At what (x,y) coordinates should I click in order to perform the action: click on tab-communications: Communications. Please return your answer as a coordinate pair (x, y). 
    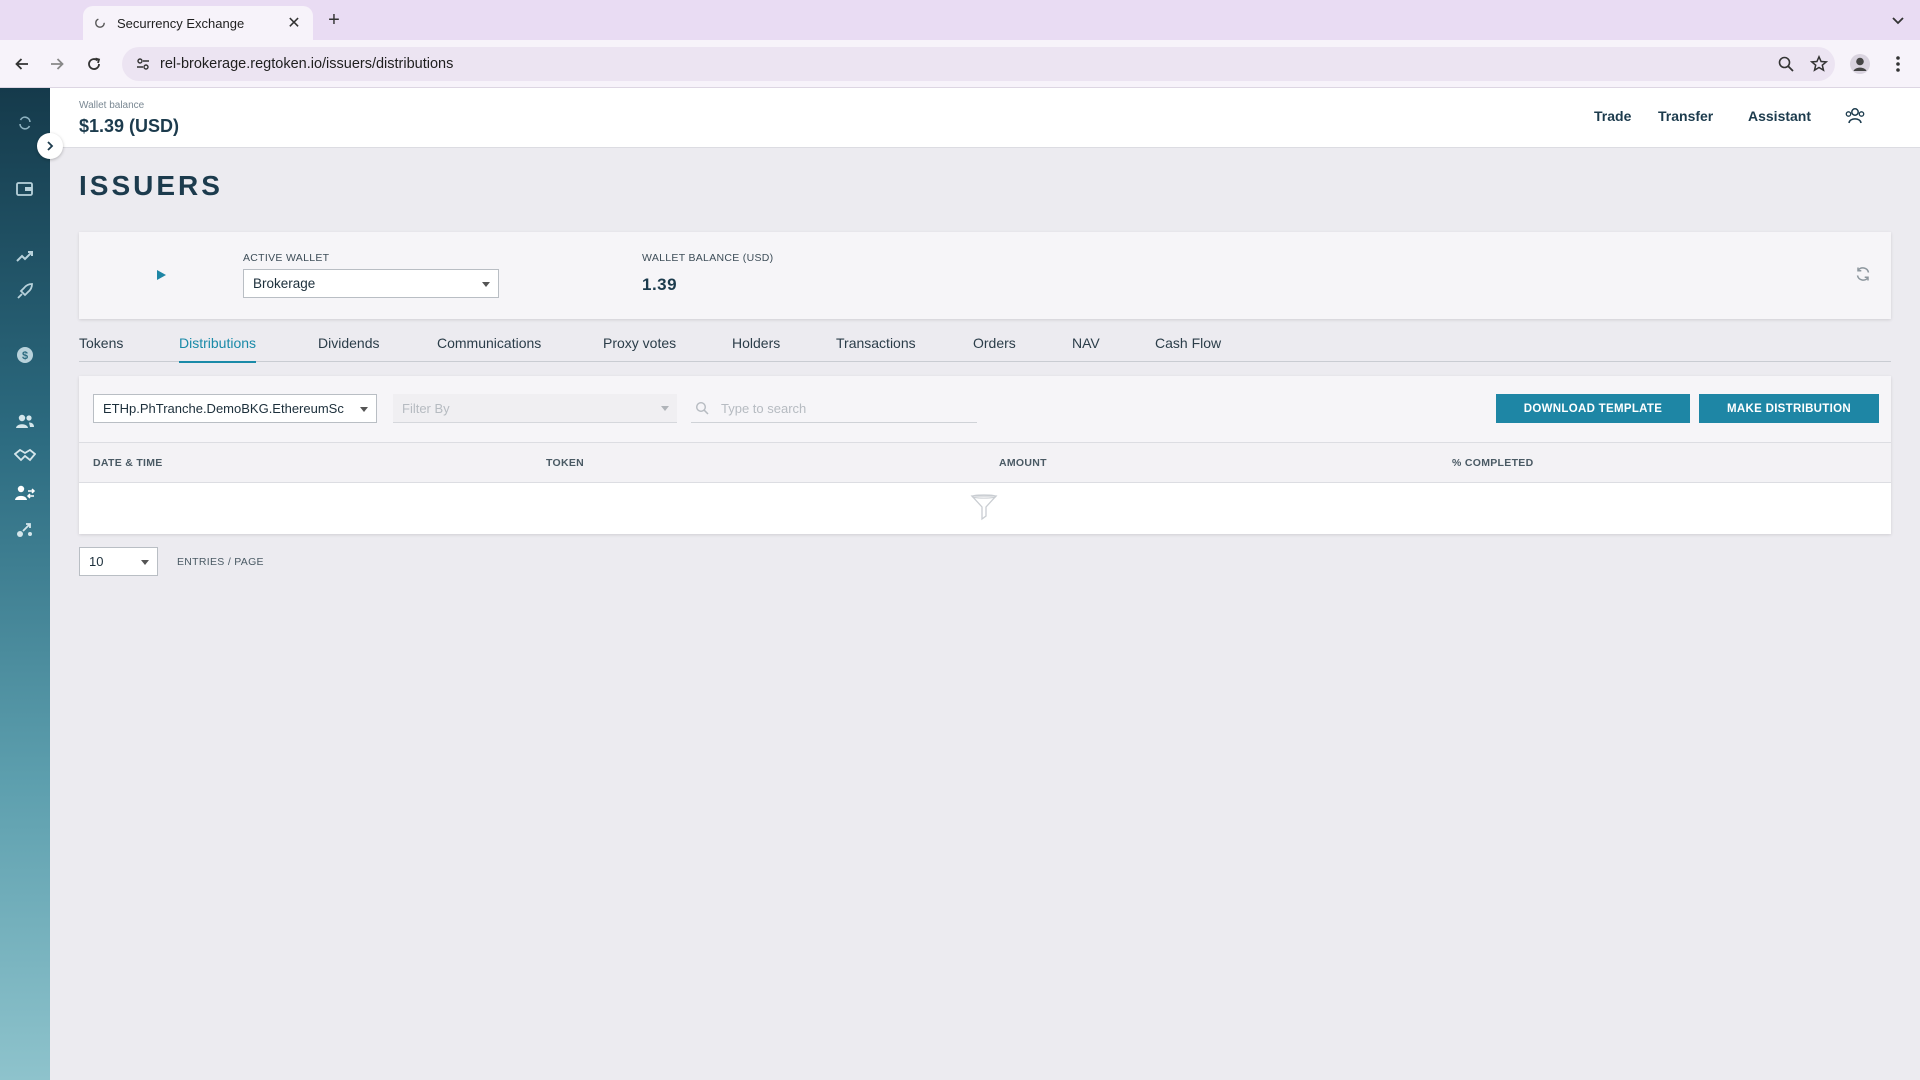
    Looking at the image, I should click on (489, 348).